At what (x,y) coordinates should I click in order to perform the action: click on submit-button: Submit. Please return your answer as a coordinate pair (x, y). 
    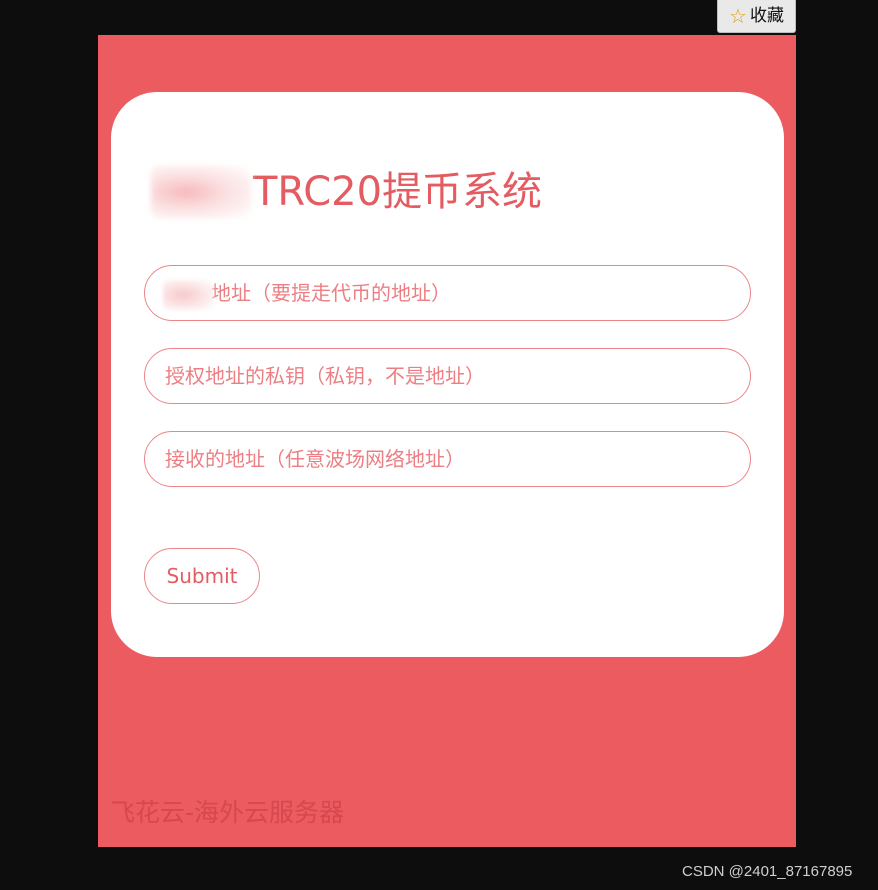
    Looking at the image, I should click on (202, 576).